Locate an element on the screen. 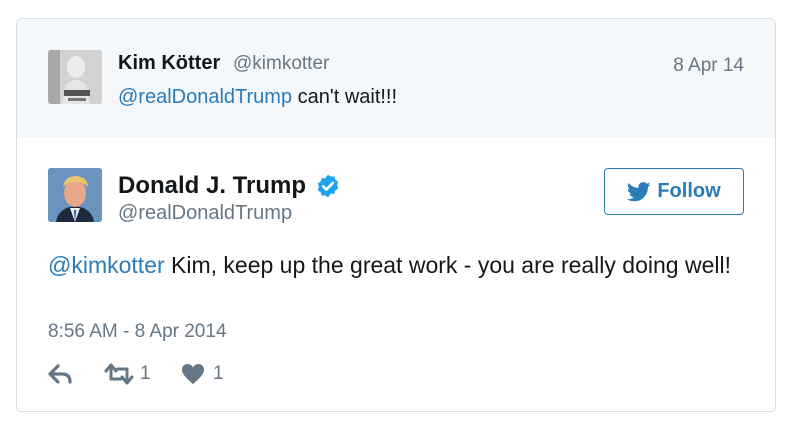  like-button: 1 is located at coordinates (202, 374).